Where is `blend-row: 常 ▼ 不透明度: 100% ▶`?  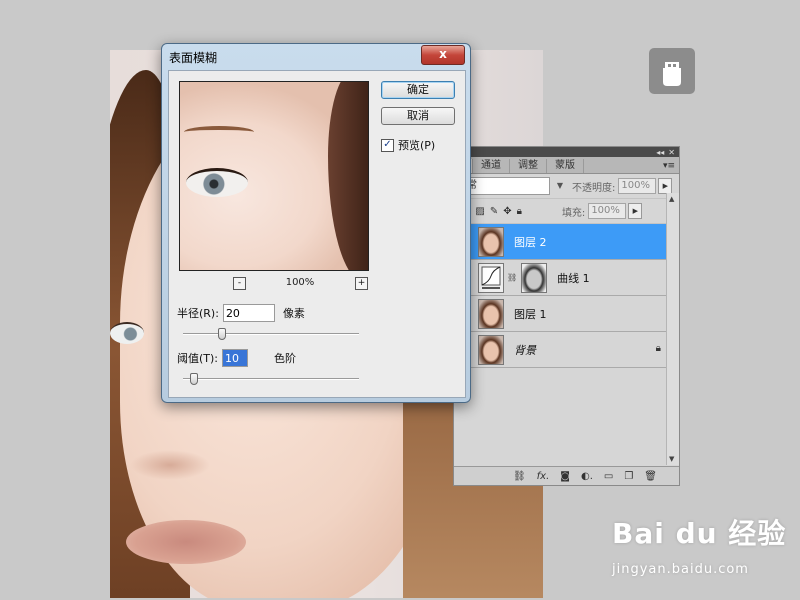
blend-row: 常 ▼ 不透明度: 100% ▶ is located at coordinates (566, 186).